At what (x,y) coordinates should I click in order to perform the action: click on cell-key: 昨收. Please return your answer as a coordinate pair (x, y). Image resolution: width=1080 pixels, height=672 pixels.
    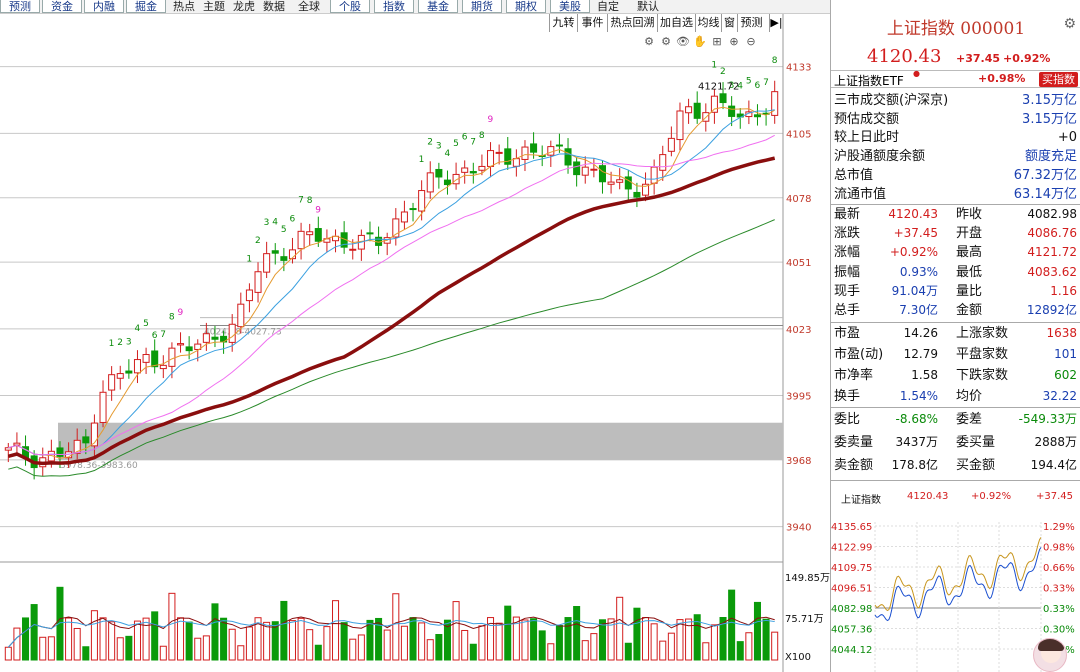
    Looking at the image, I should click on (969, 214).